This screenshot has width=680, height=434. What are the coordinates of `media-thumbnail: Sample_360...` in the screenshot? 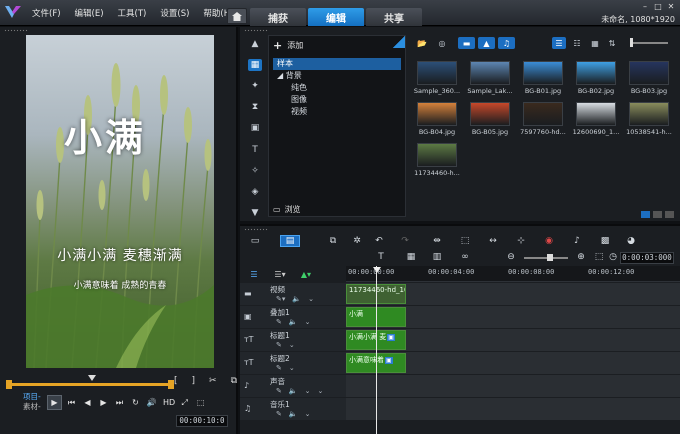 It's located at (437, 78).